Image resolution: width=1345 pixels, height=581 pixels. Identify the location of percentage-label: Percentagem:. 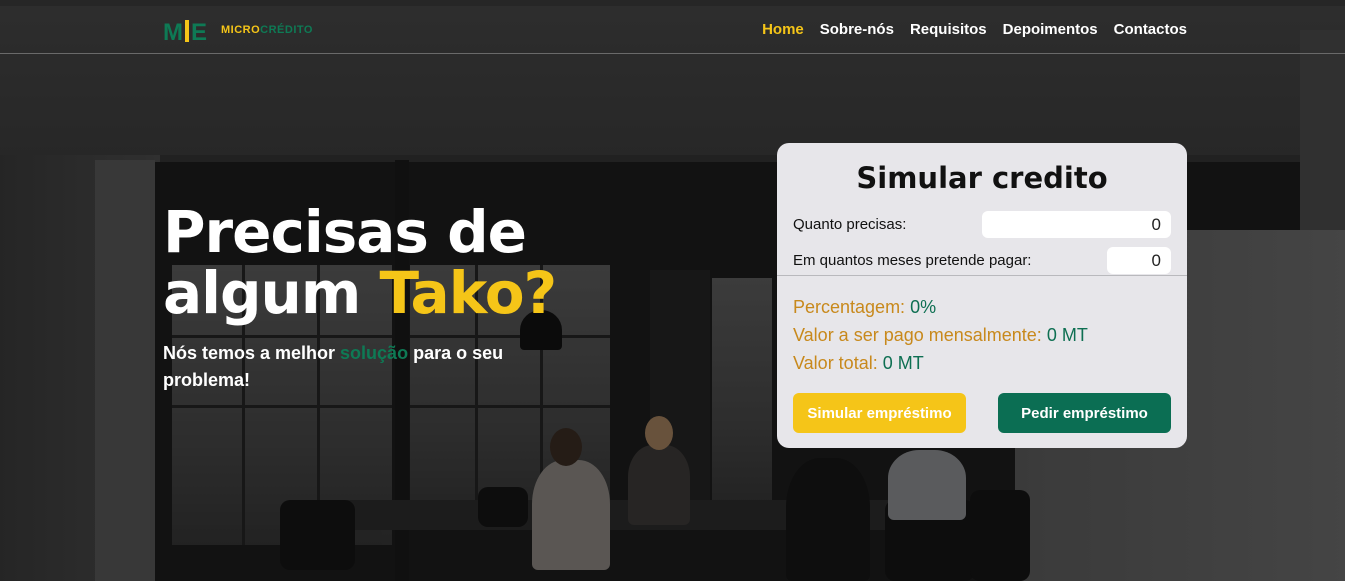
(852, 307).